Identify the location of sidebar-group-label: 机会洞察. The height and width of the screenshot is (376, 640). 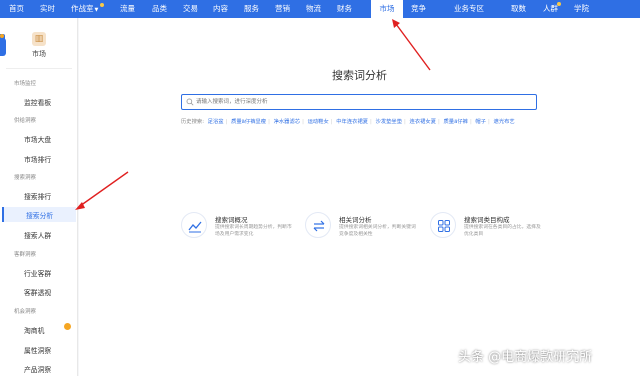
(25, 312).